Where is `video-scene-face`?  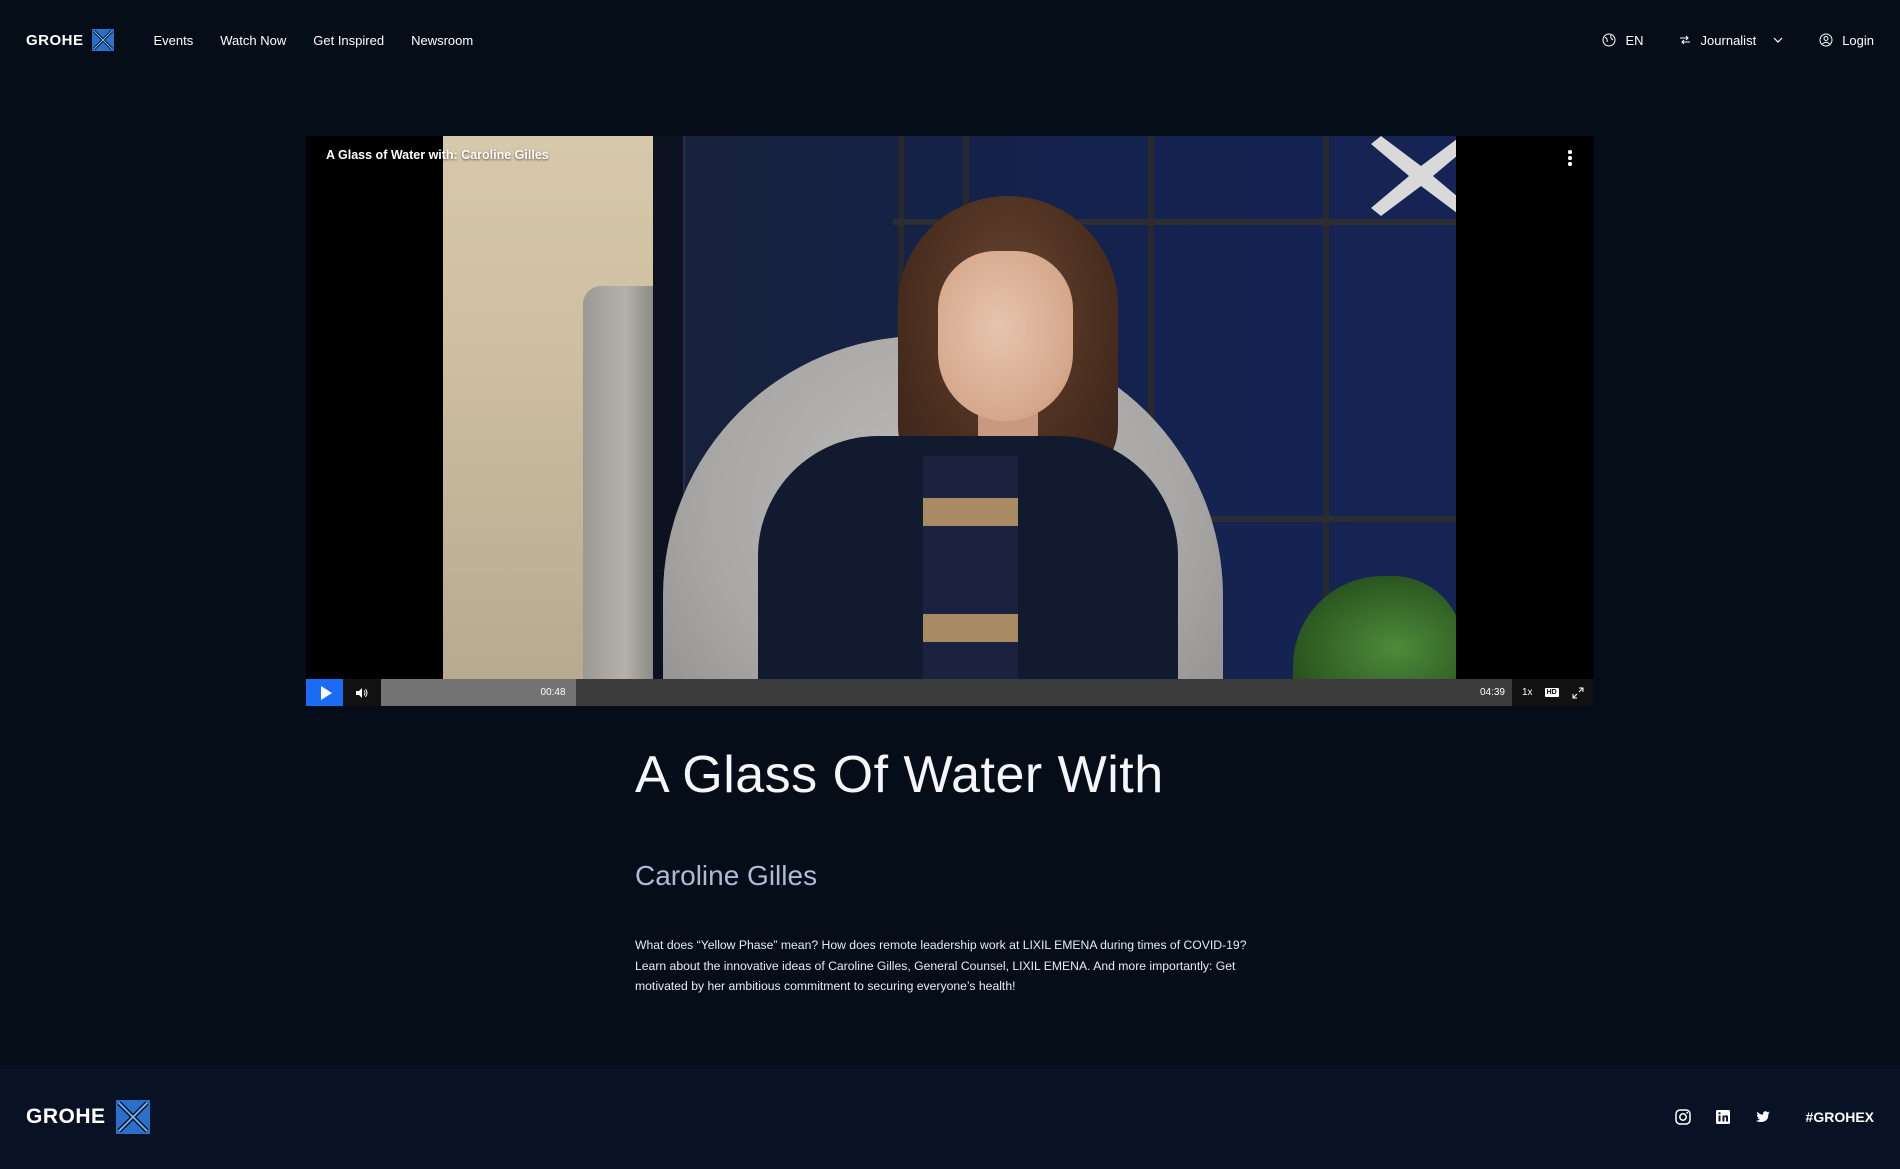
video-scene-face is located at coordinates (1005, 336).